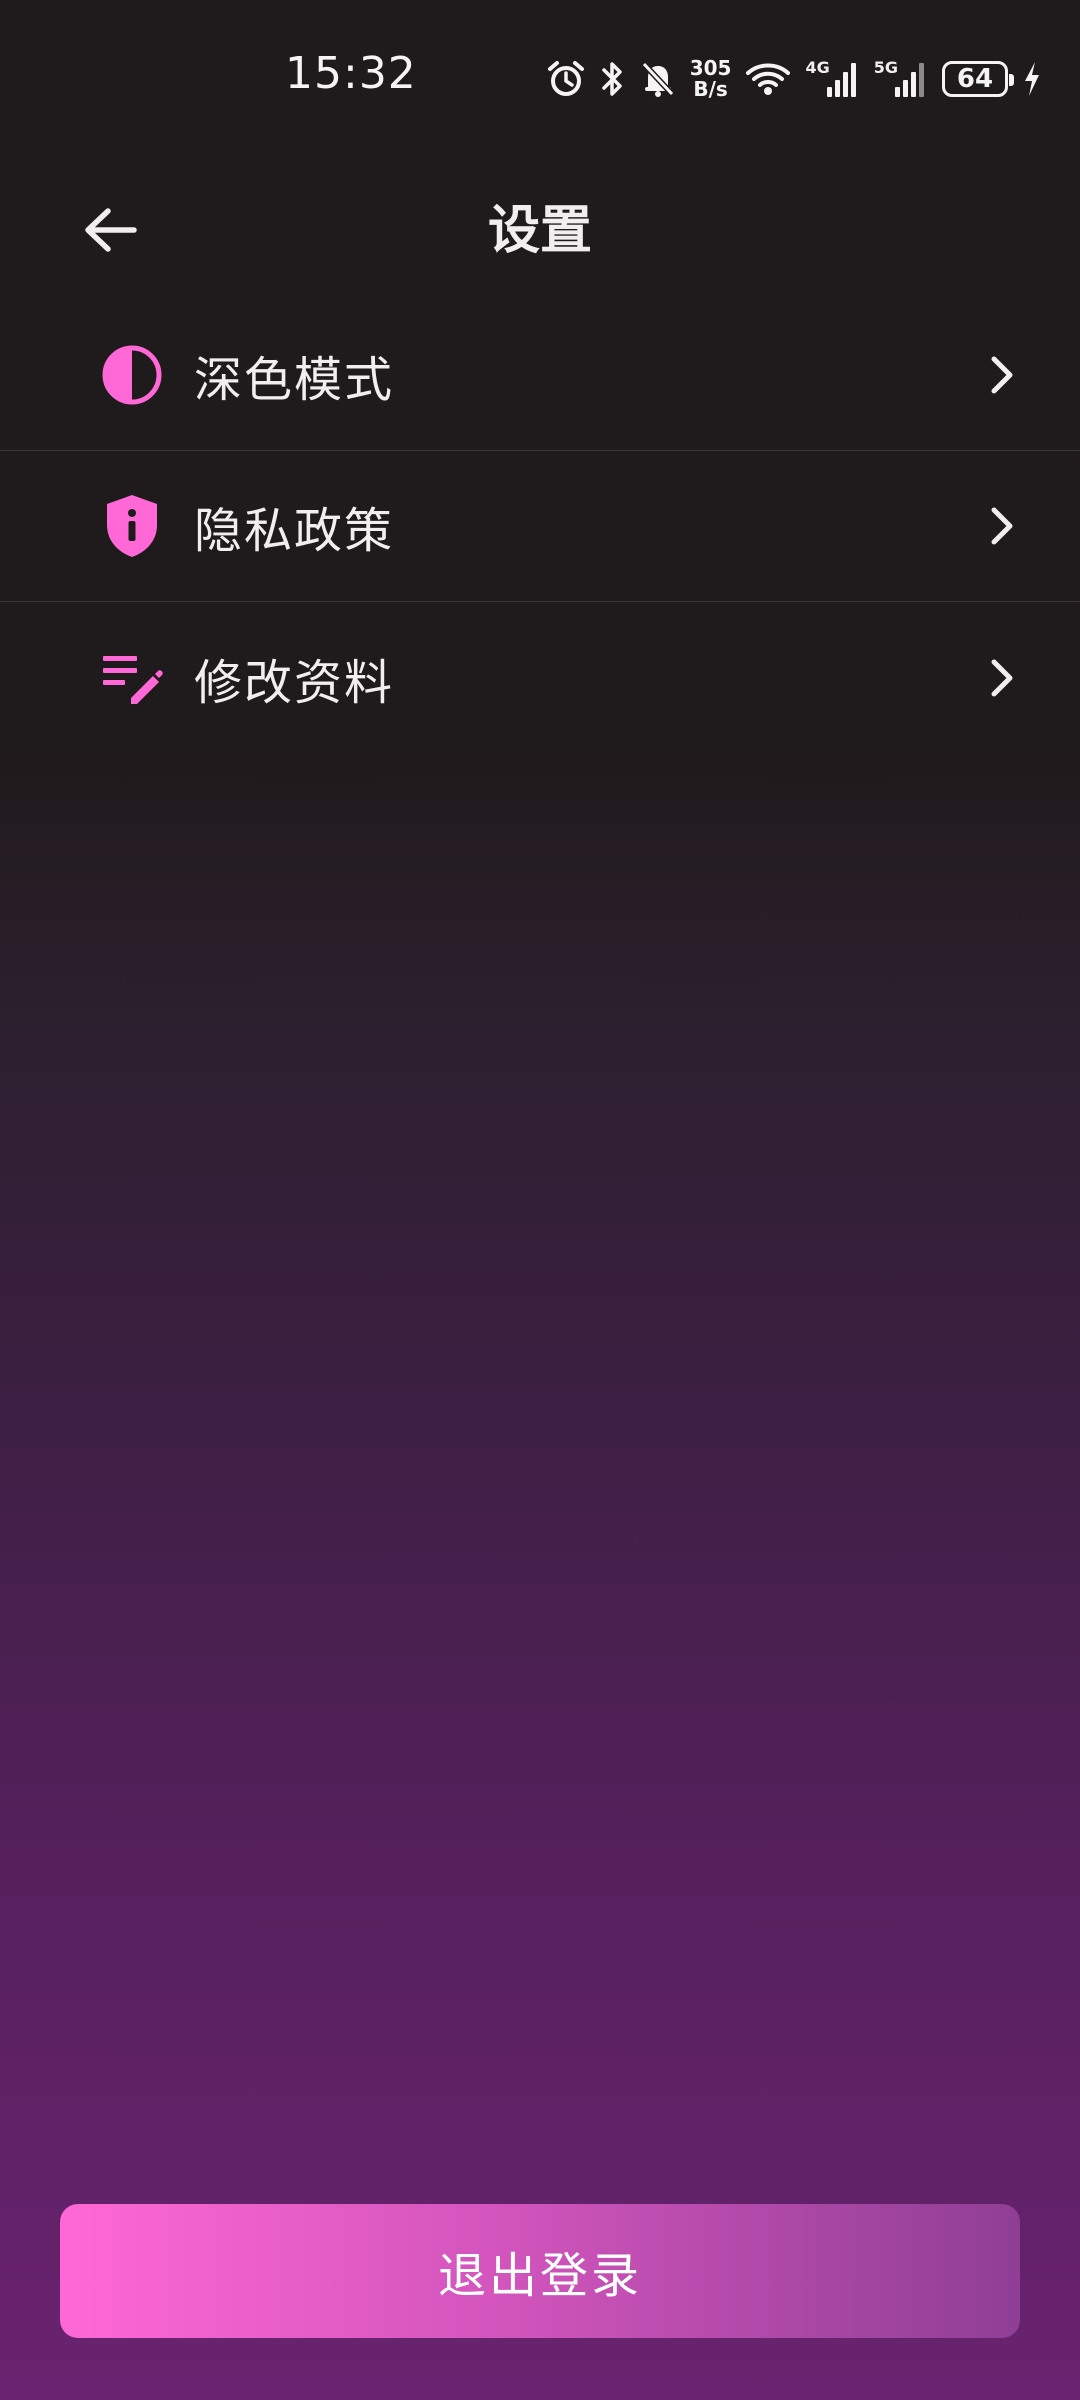 The height and width of the screenshot is (2400, 1080). What do you see at coordinates (540, 80) in the screenshot?
I see `status-bar: 15:32 305 B/s 4G 5G 64` at bounding box center [540, 80].